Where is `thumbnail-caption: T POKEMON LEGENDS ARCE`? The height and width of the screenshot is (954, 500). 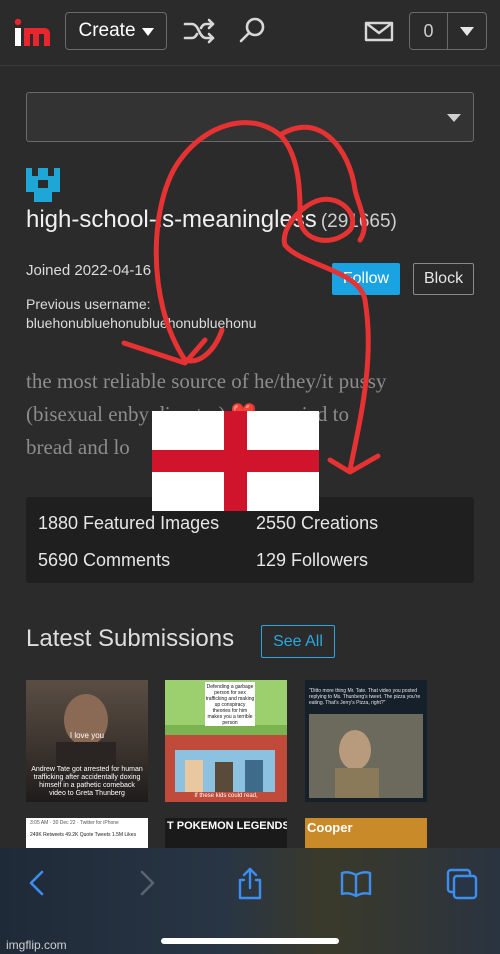
thumbnail-caption: T POKEMON LEGENDS ARCE is located at coordinates (227, 826).